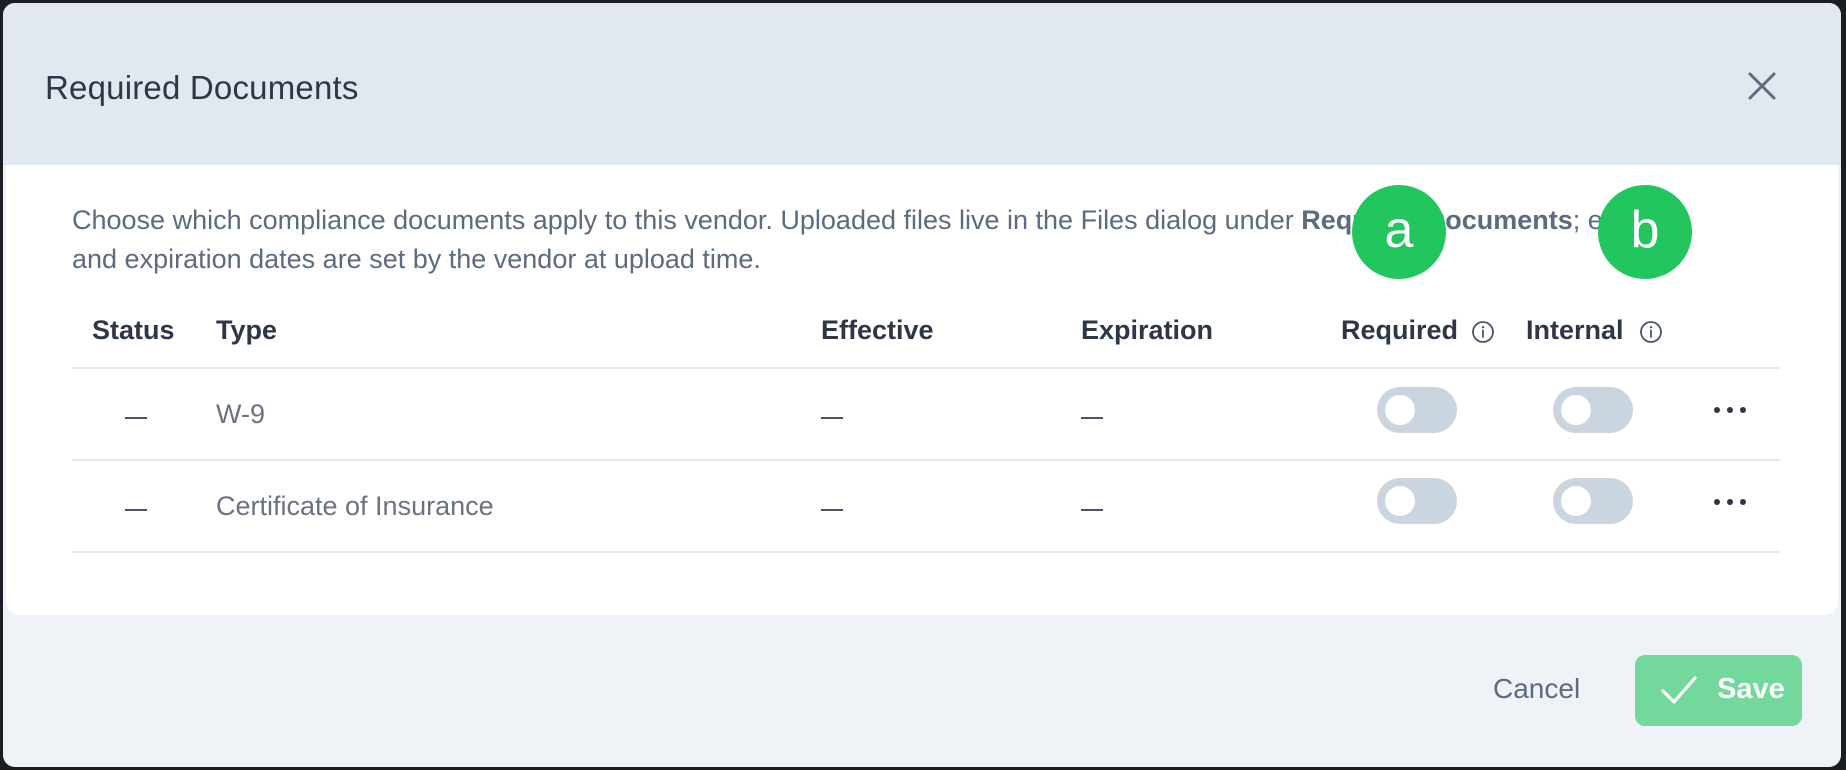 This screenshot has height=770, width=1846. I want to click on annotation-marker-a: a, so click(1399, 232).